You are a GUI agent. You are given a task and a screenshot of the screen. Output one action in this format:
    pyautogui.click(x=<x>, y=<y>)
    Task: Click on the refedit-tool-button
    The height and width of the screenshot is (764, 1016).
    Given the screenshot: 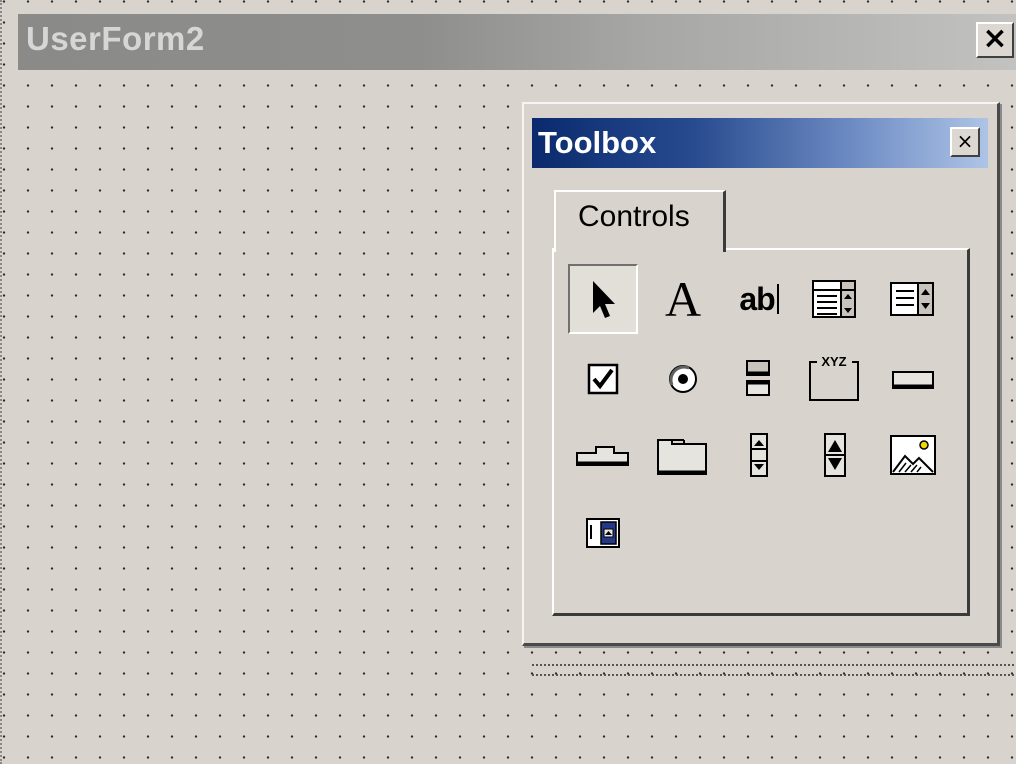 What is the action you would take?
    pyautogui.click(x=603, y=533)
    